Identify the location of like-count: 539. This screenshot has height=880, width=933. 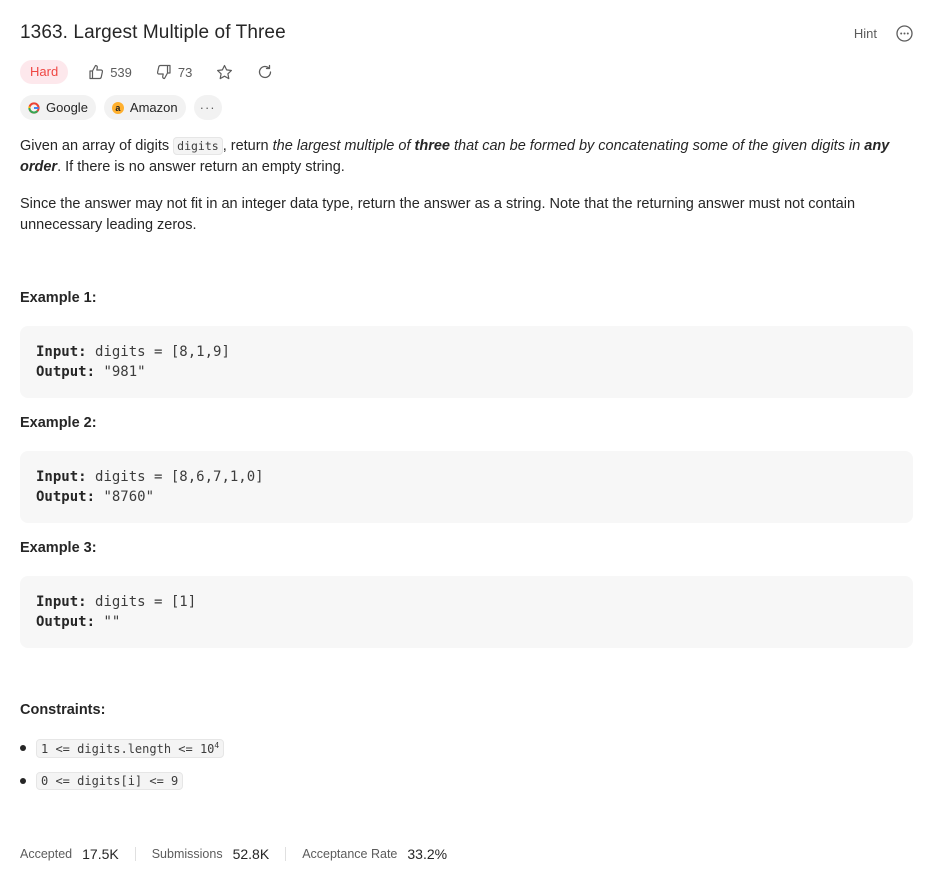
(121, 72).